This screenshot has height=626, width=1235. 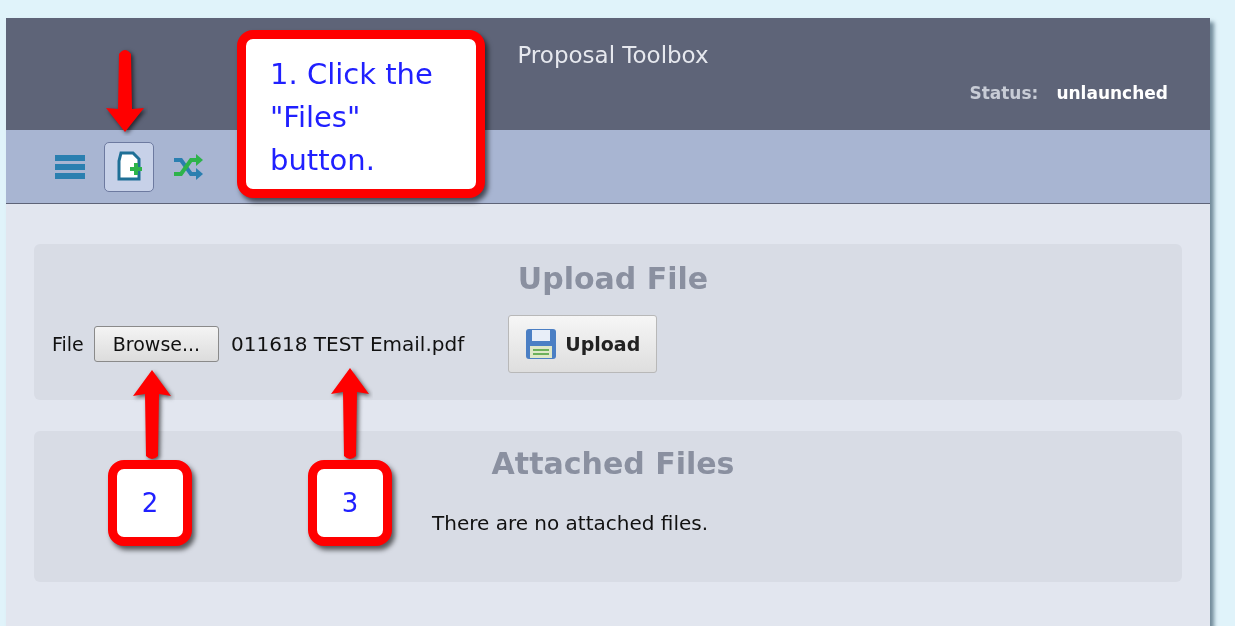 I want to click on callout-note: 1. Click the "Files" button., so click(x=361, y=114).